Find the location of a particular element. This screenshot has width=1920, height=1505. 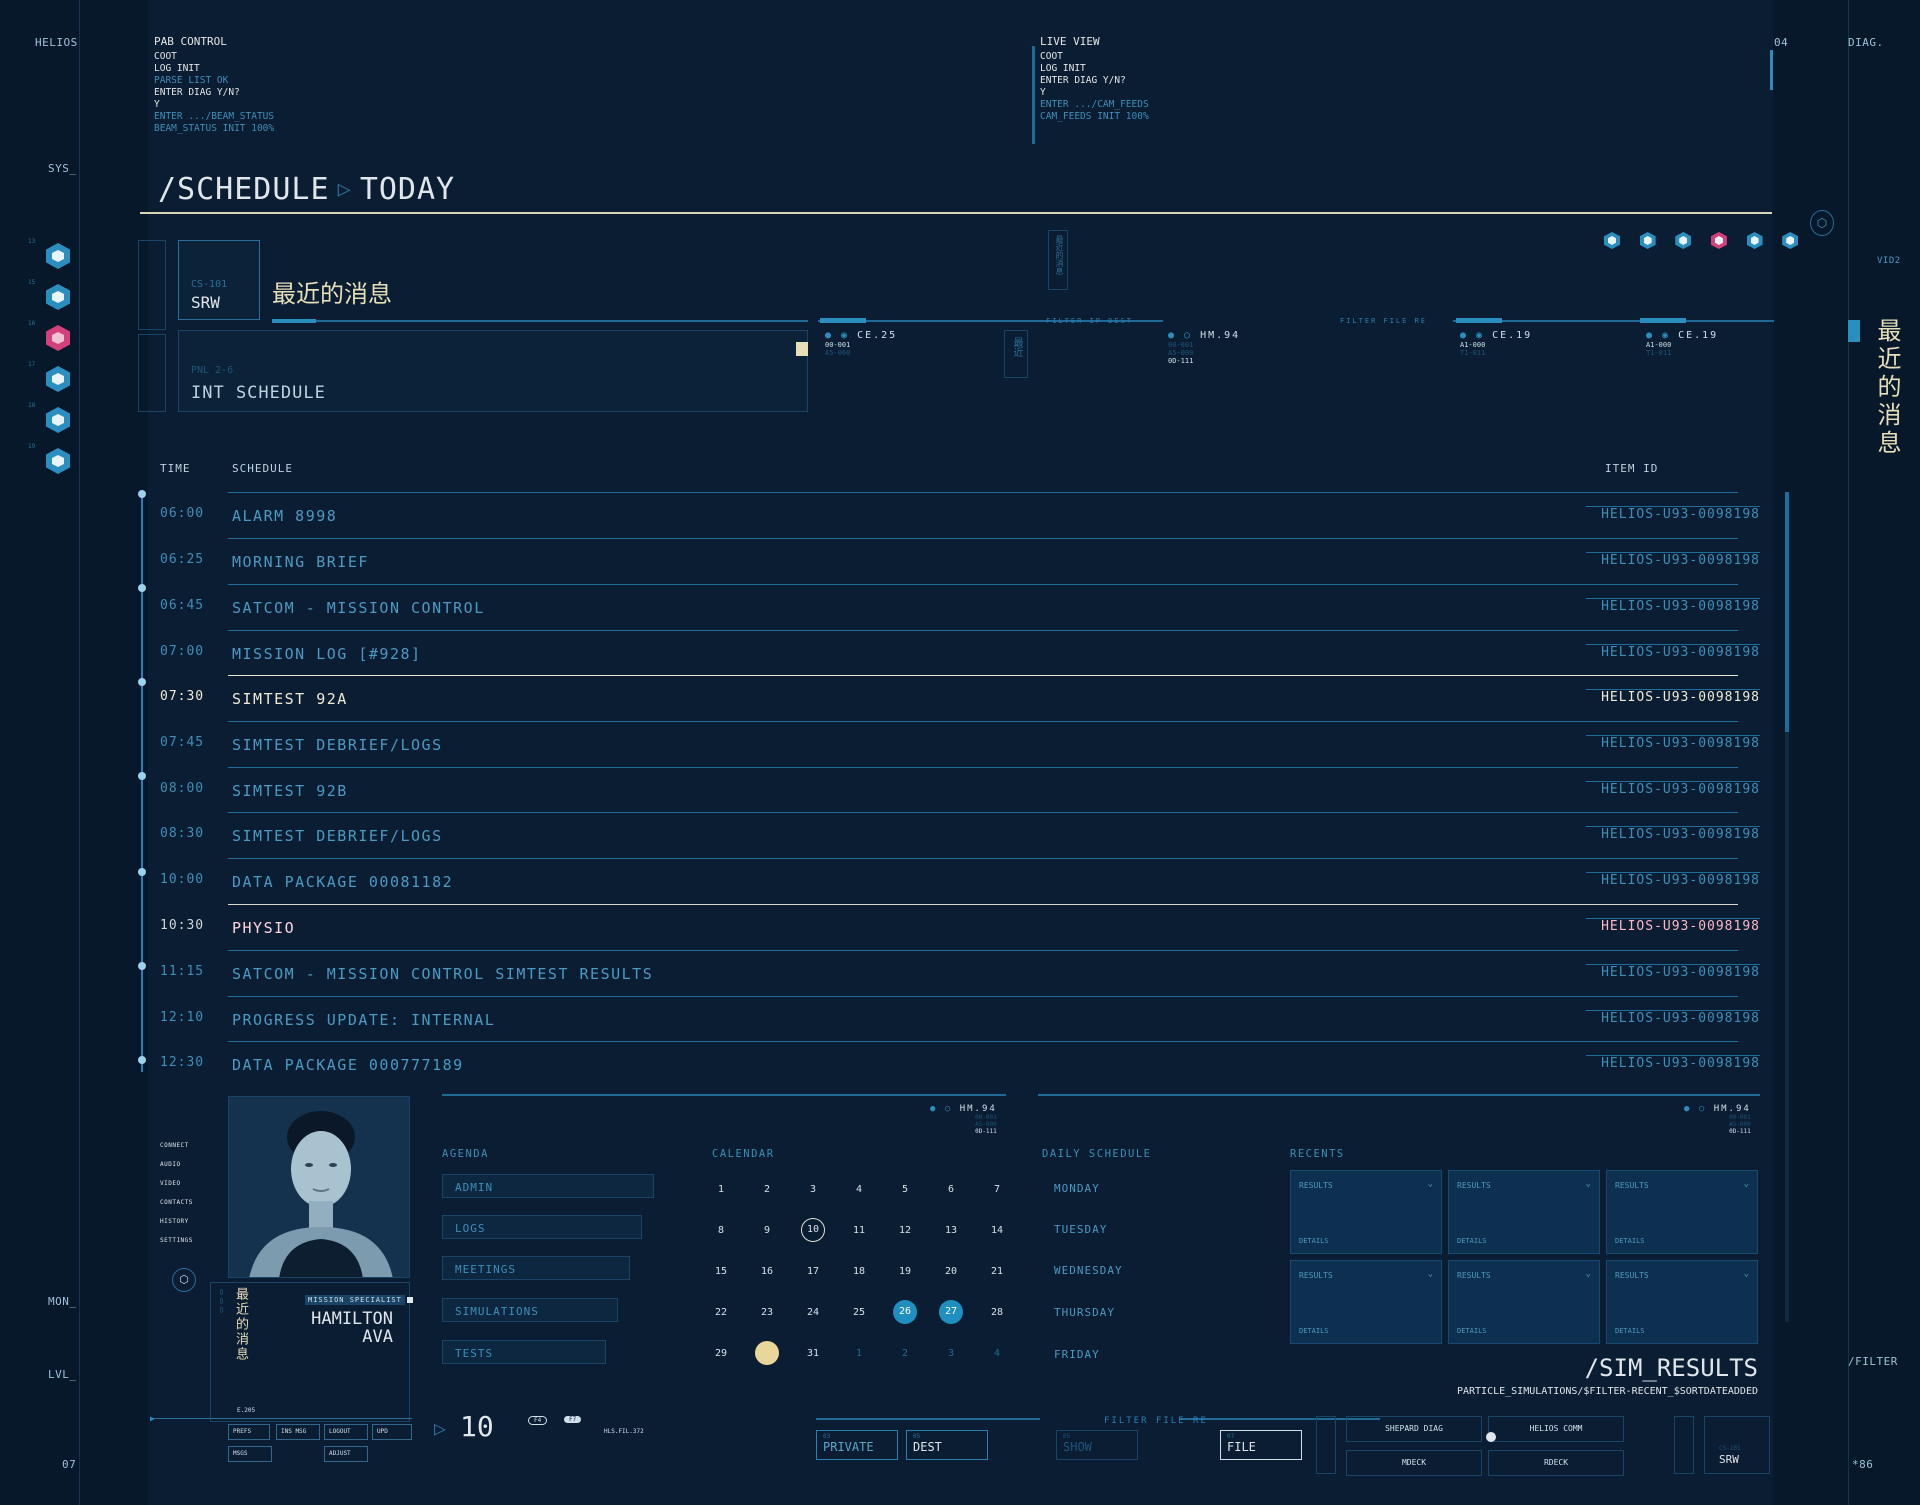

agenda-admin: ADMIN is located at coordinates (548, 1186).